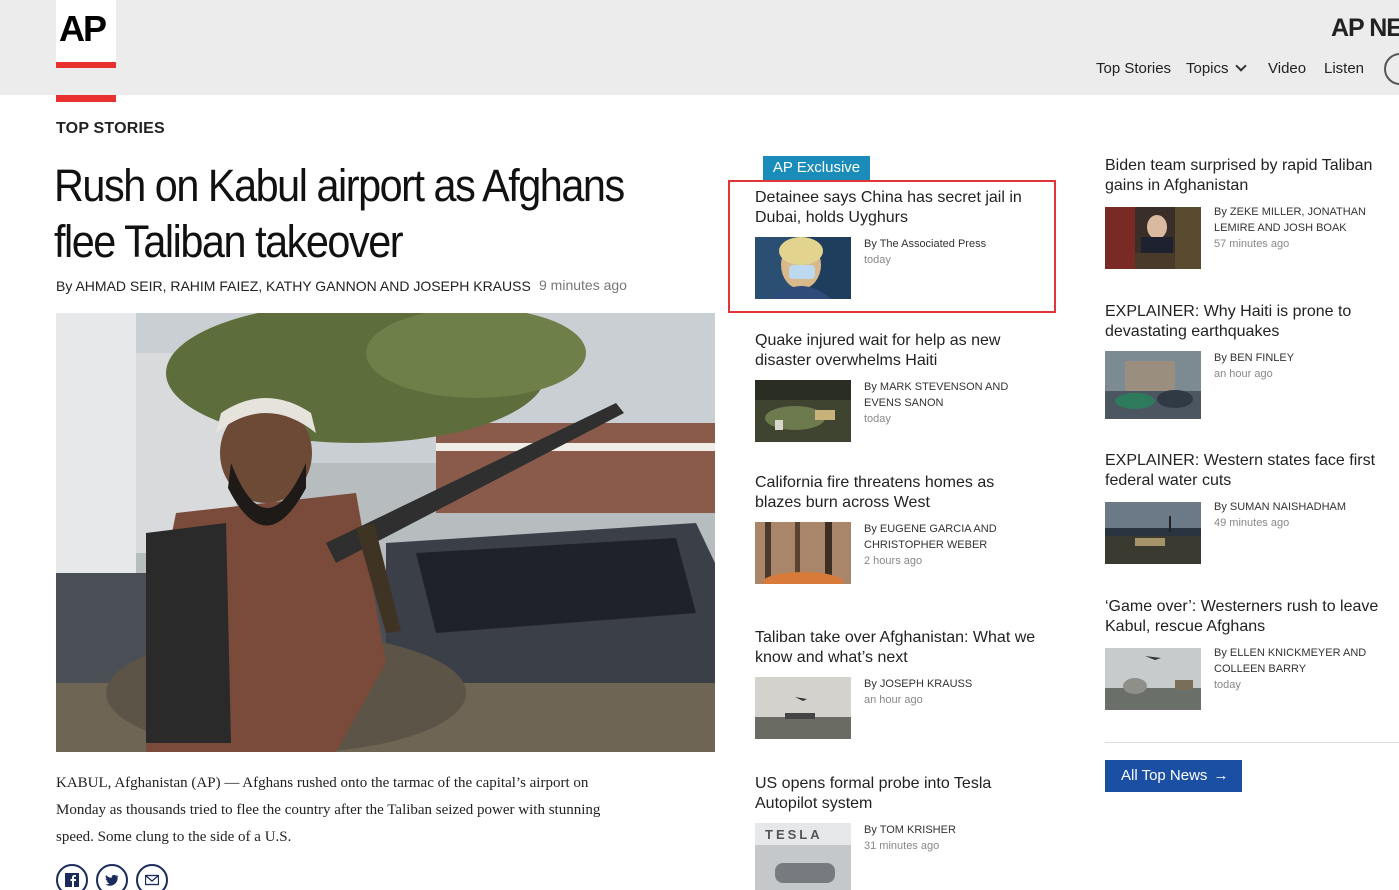 The image size is (1399, 890). I want to click on nav-topics-label: Topics, so click(1207, 68).